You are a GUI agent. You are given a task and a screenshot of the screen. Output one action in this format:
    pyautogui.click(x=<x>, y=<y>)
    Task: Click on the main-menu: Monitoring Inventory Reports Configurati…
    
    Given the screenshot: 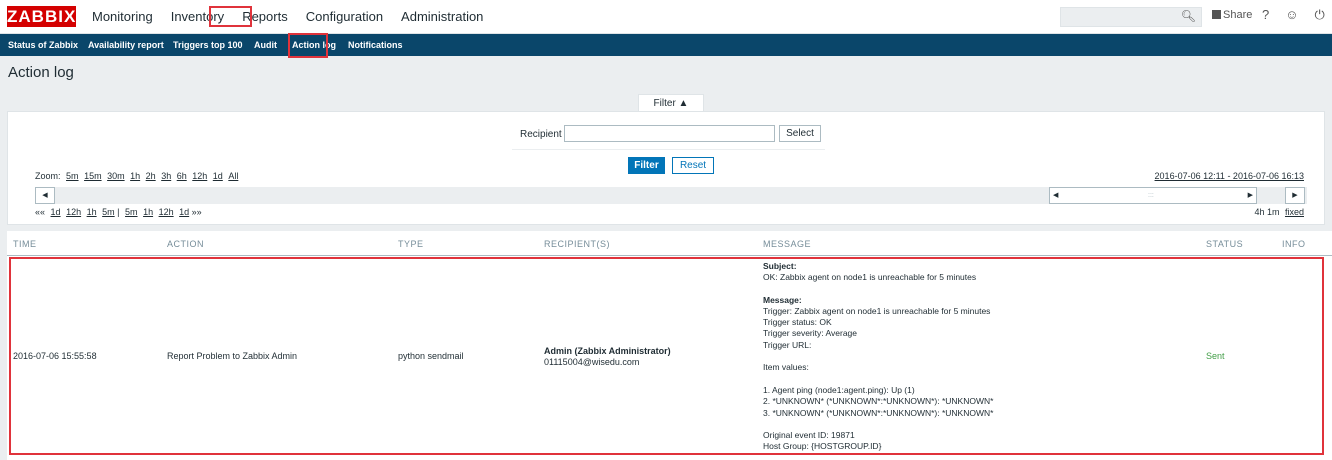 What is the action you would take?
    pyautogui.click(x=287, y=16)
    